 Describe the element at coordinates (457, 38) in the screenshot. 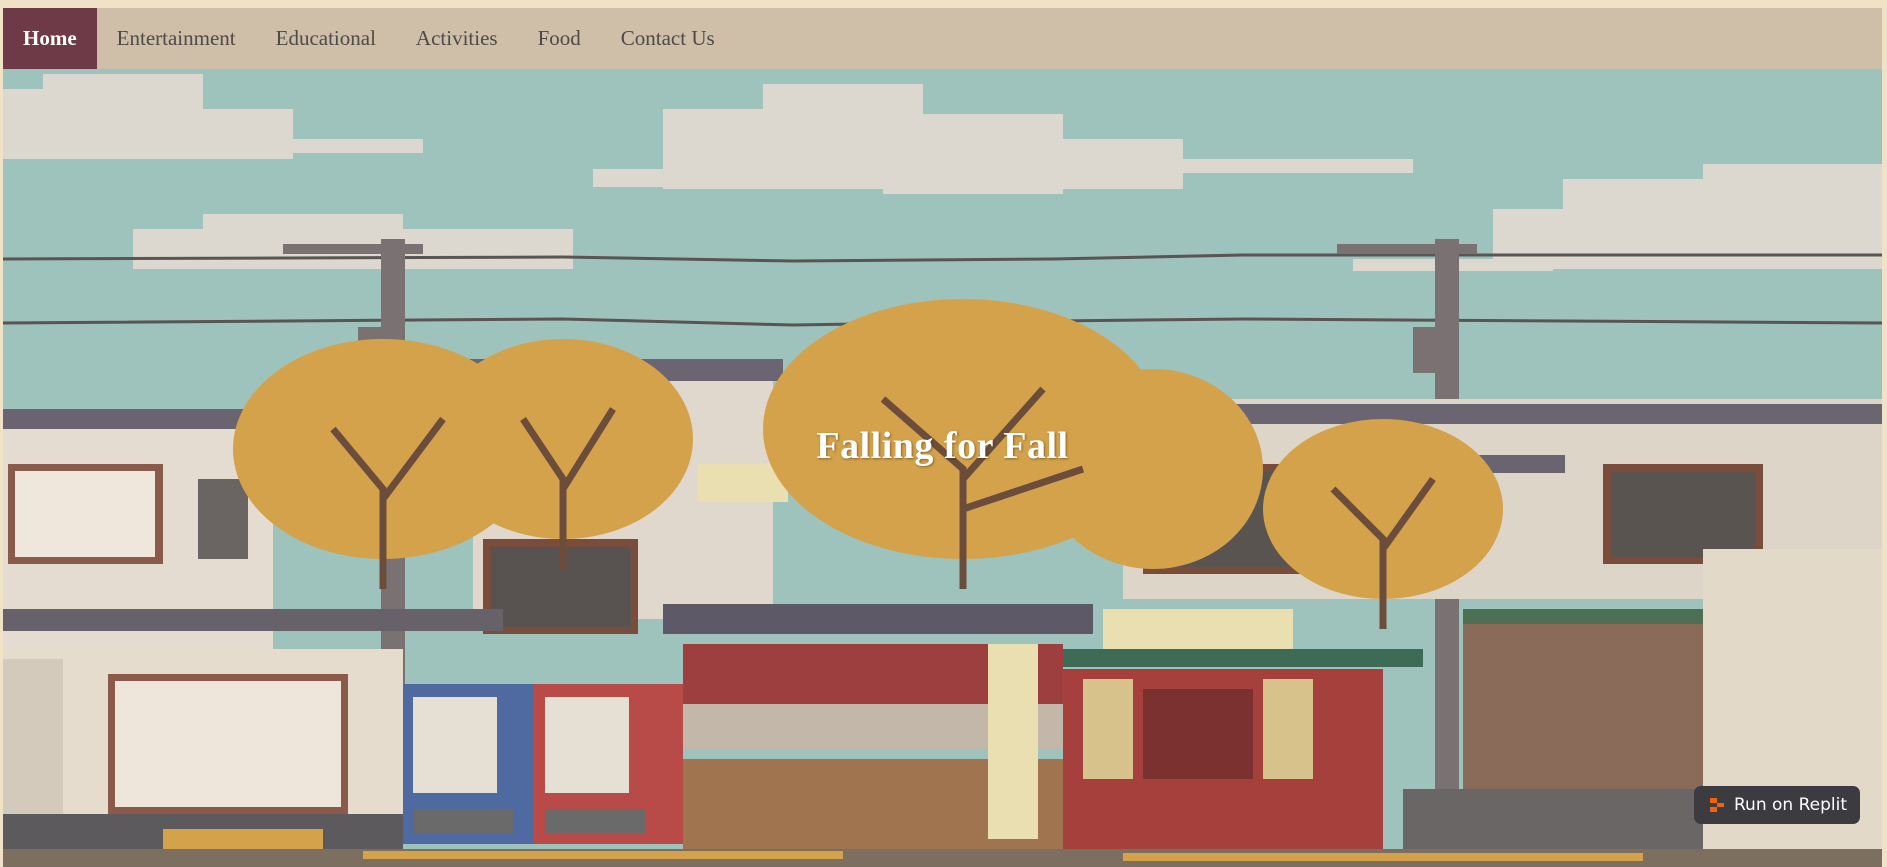

I see `nav-item-activities: Activities` at that location.